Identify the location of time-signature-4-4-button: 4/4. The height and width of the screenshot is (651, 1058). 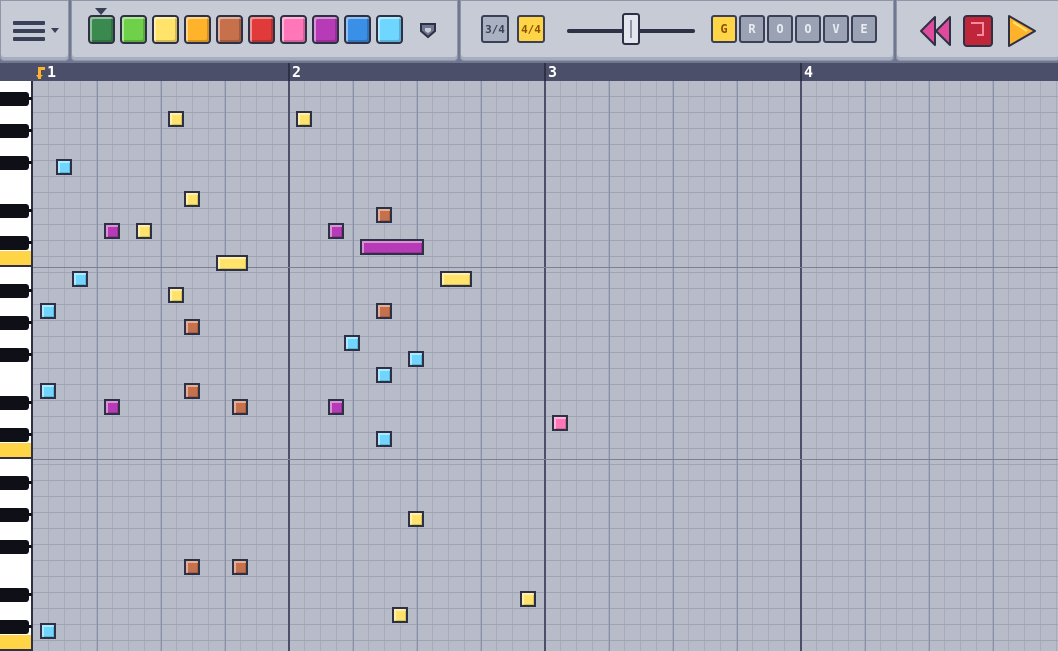
(531, 29).